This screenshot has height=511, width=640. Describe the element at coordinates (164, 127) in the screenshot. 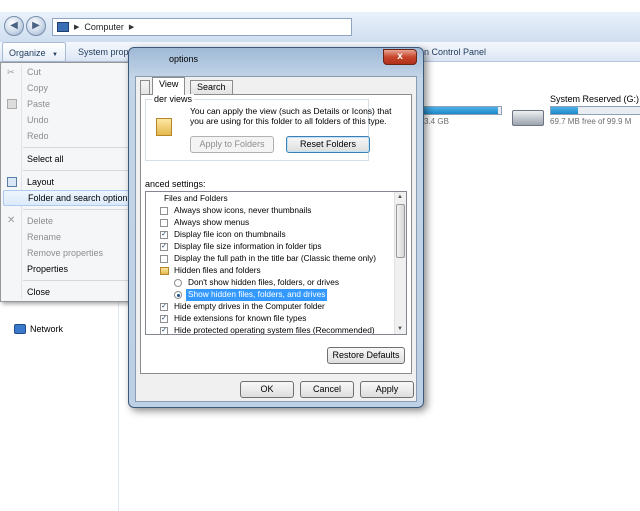

I see `folder-views-icon` at that location.